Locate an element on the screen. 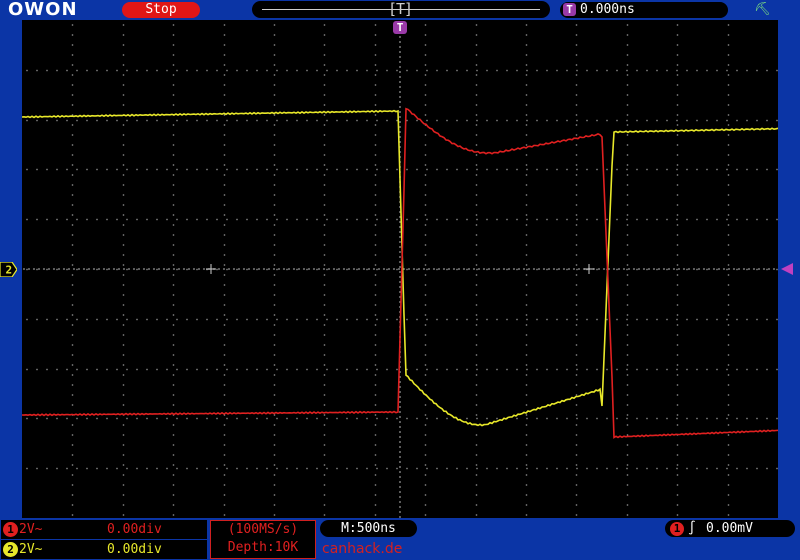  channel-2-badge: 2 is located at coordinates (10, 549).